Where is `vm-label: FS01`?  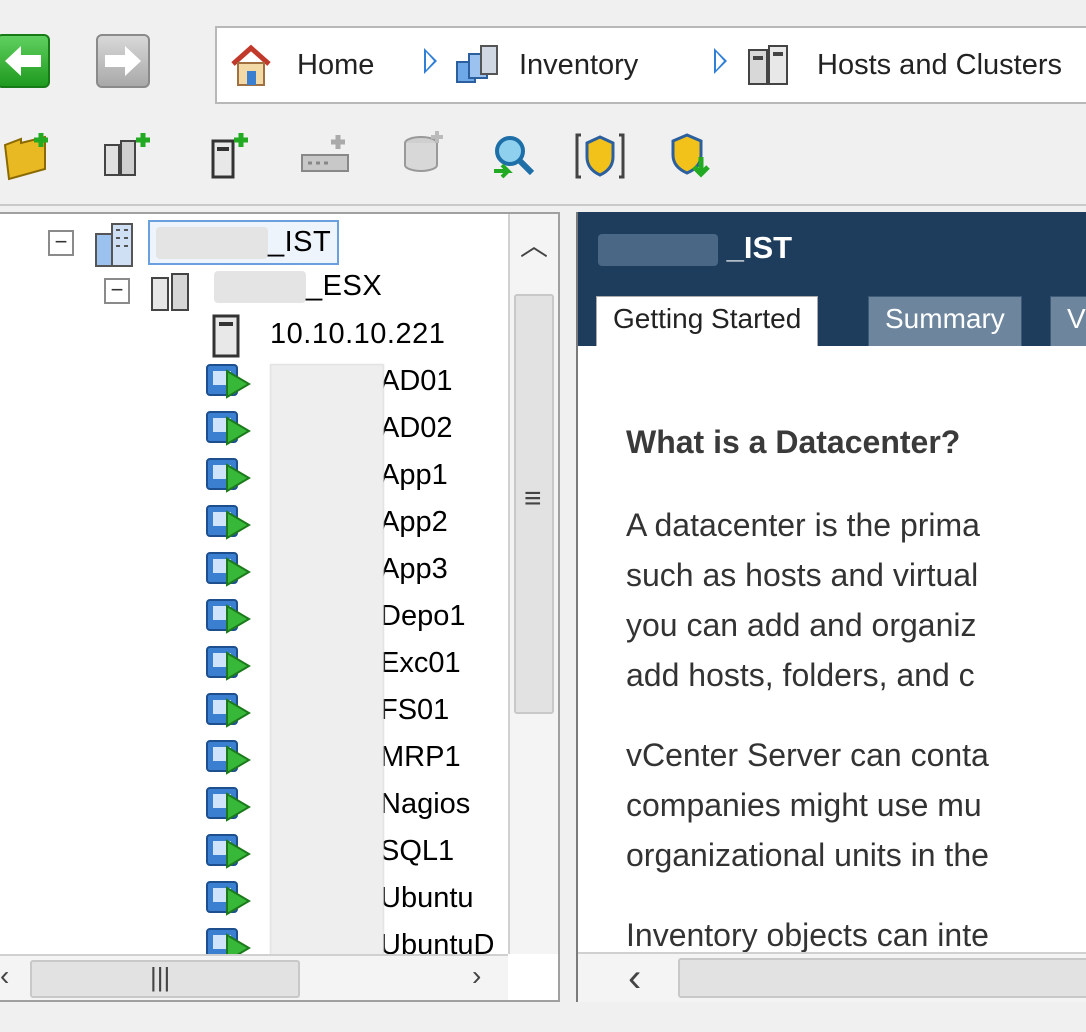 vm-label: FS01 is located at coordinates (415, 710).